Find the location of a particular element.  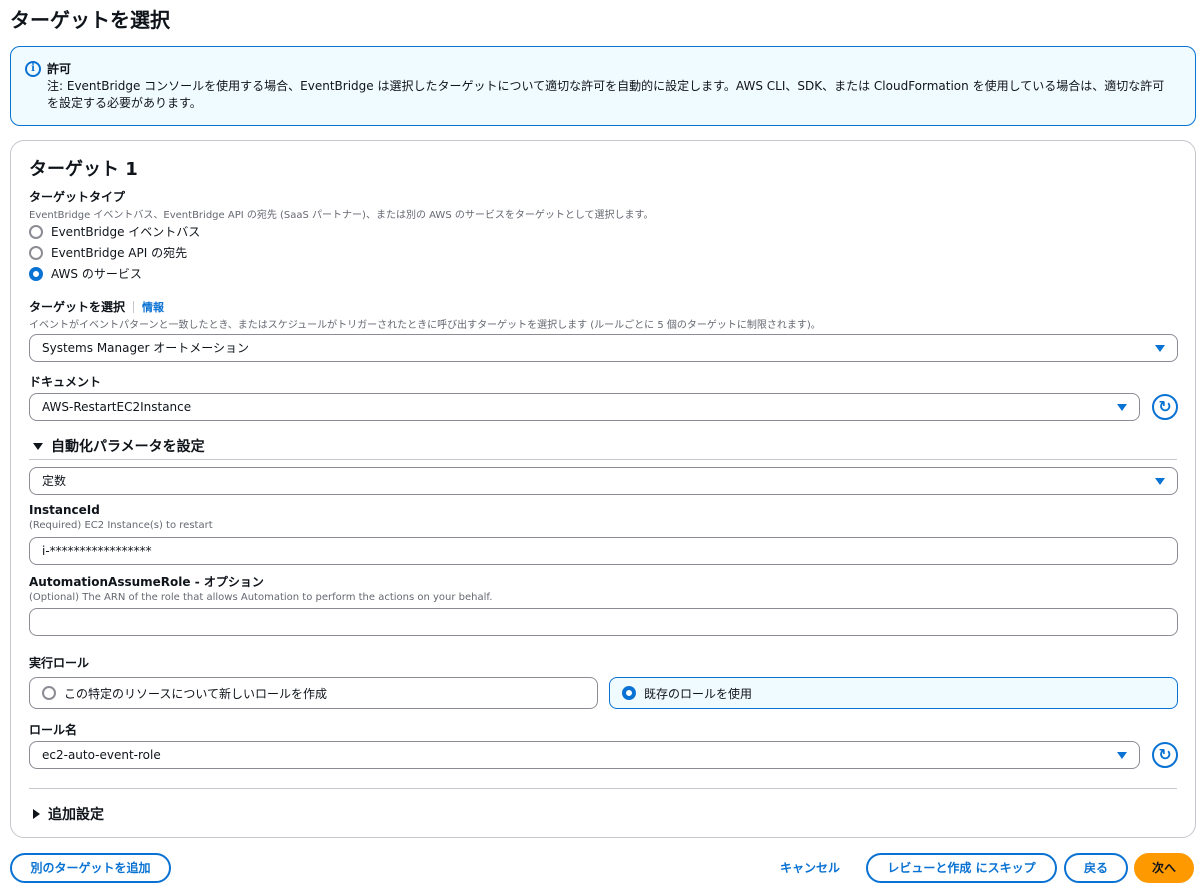

tile-label: この特定のリソースについて新しいロールを作成 is located at coordinates (196, 693).